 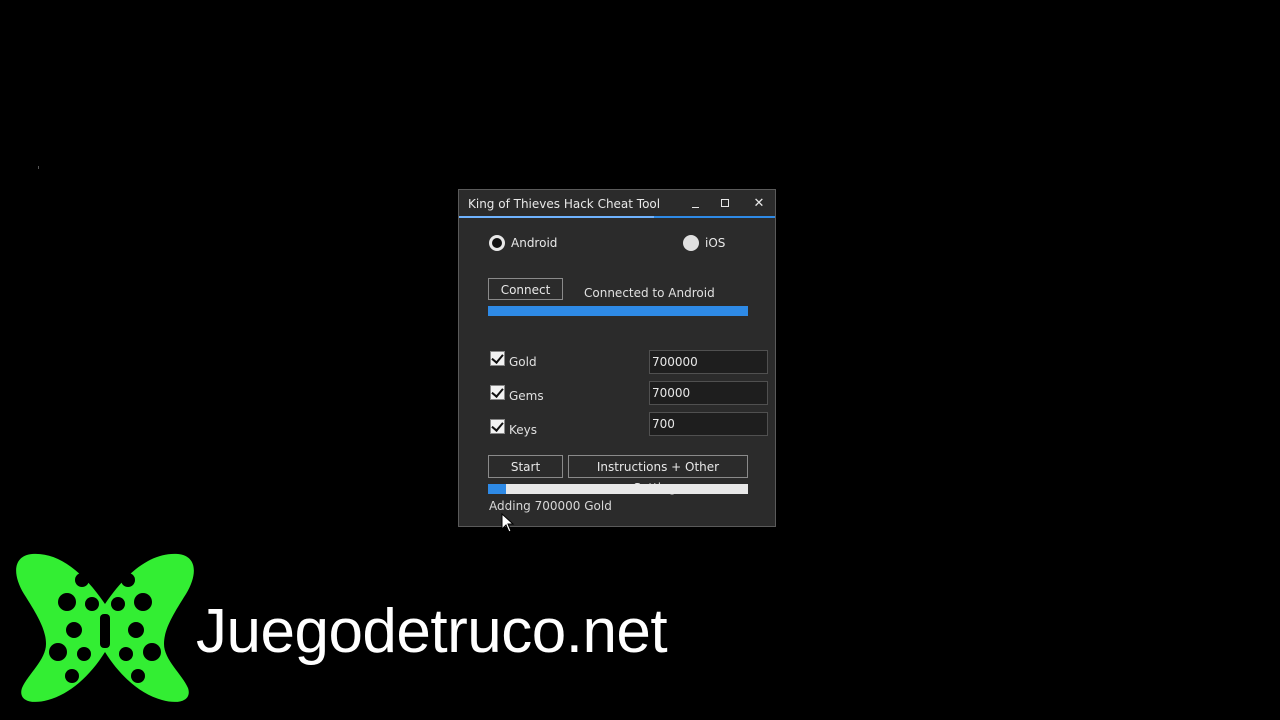 I want to click on gamepad-butterfly-icon, so click(x=105, y=627).